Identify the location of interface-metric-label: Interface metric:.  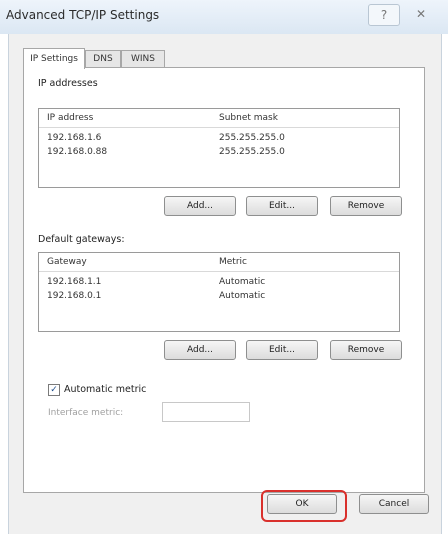
(86, 413).